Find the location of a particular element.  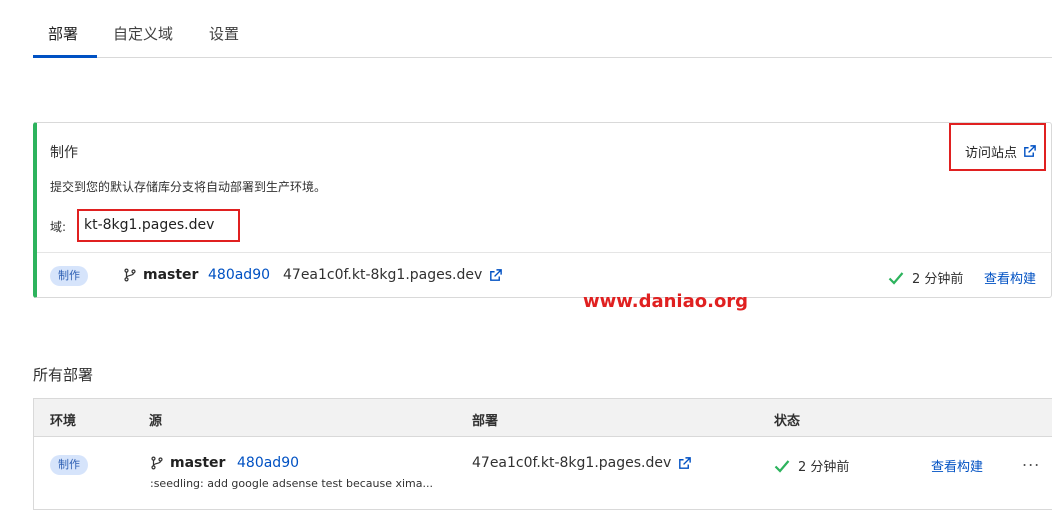

deployment-url: 47ea1c0f.kt-8kg1.pages.dev is located at coordinates (383, 275).